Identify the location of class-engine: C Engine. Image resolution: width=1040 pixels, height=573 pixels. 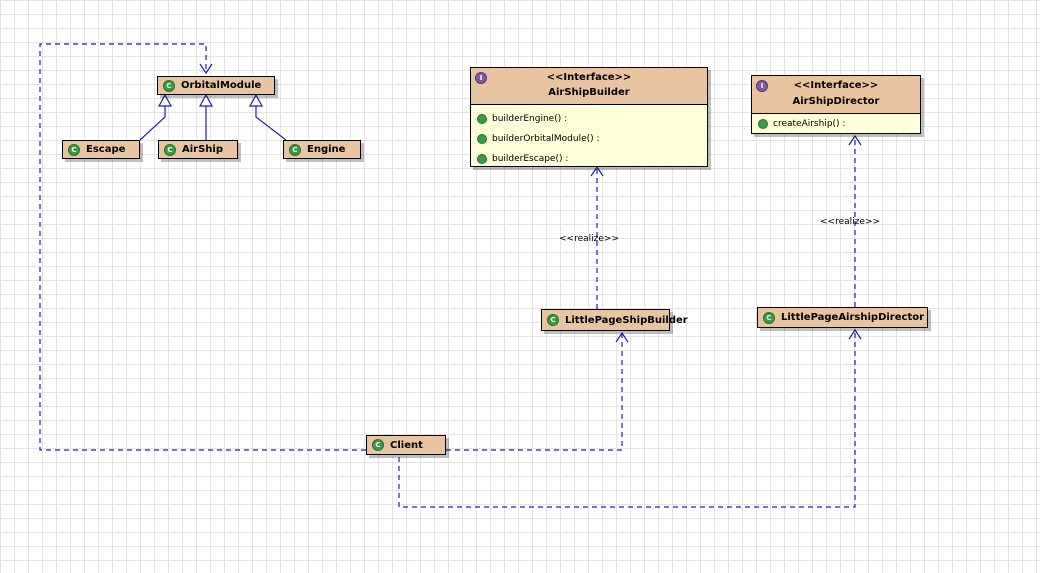
(322, 149).